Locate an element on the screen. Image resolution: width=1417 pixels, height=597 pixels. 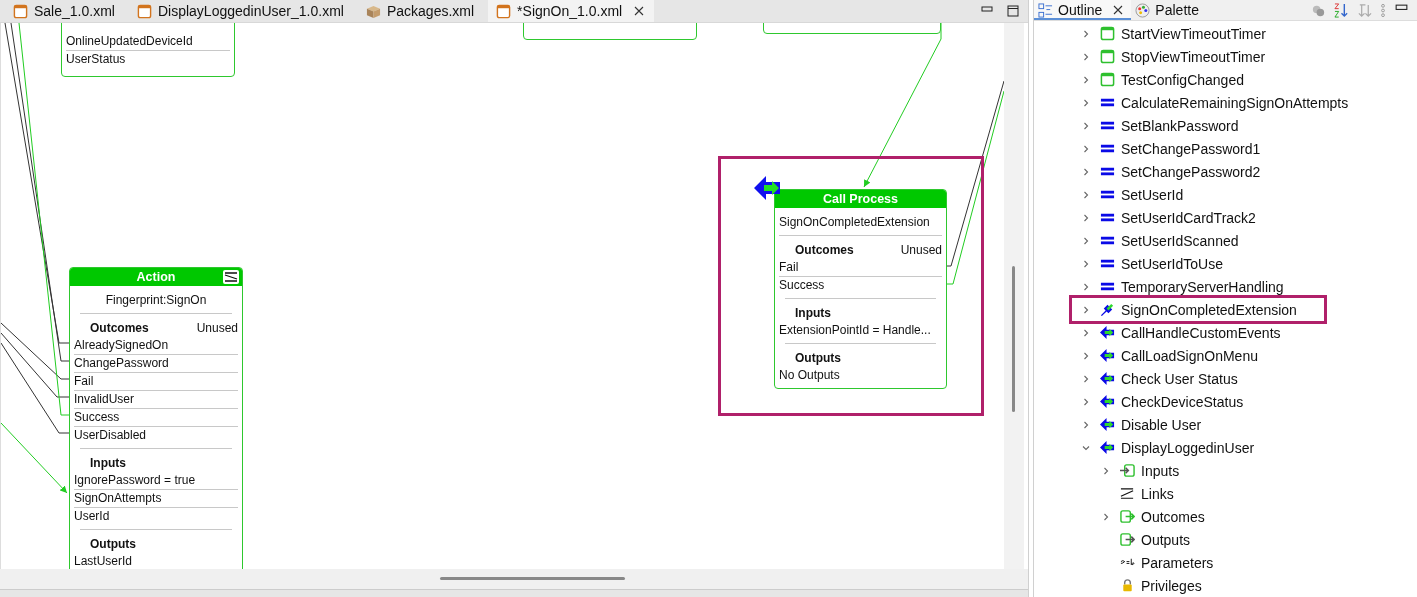
action-node: Action Fingerprint:SignOn Outcomes Unused AlreadySignedOn ChangePassword Fail InvalidUser Success UserDisabled Inputs IgnorePassword = true SignOnAttempts UserId Outputs LastUserId is located at coordinates (156, 418).